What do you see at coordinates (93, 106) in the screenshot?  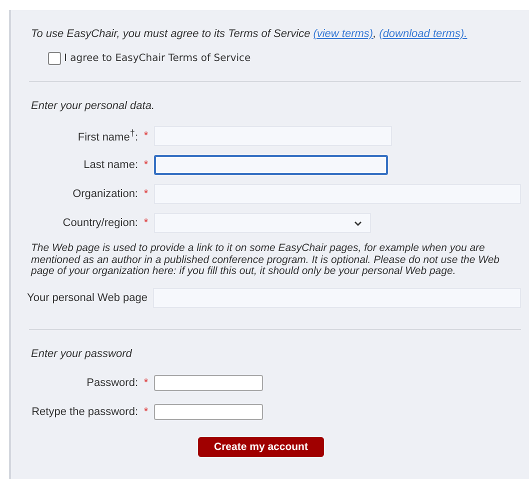 I see `section-heading: Enter your personal data.` at bounding box center [93, 106].